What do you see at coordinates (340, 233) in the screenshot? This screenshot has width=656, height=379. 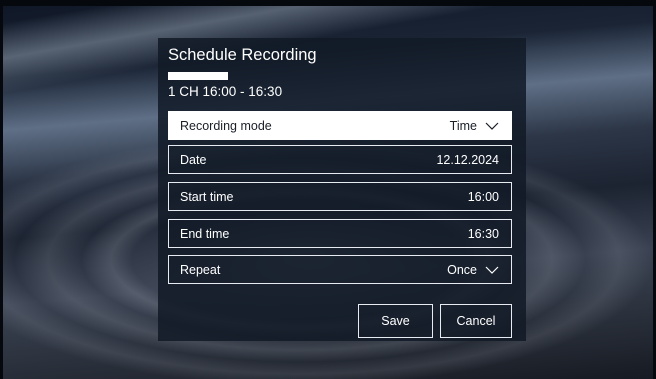 I see `end-time-field: End time 16:30` at bounding box center [340, 233].